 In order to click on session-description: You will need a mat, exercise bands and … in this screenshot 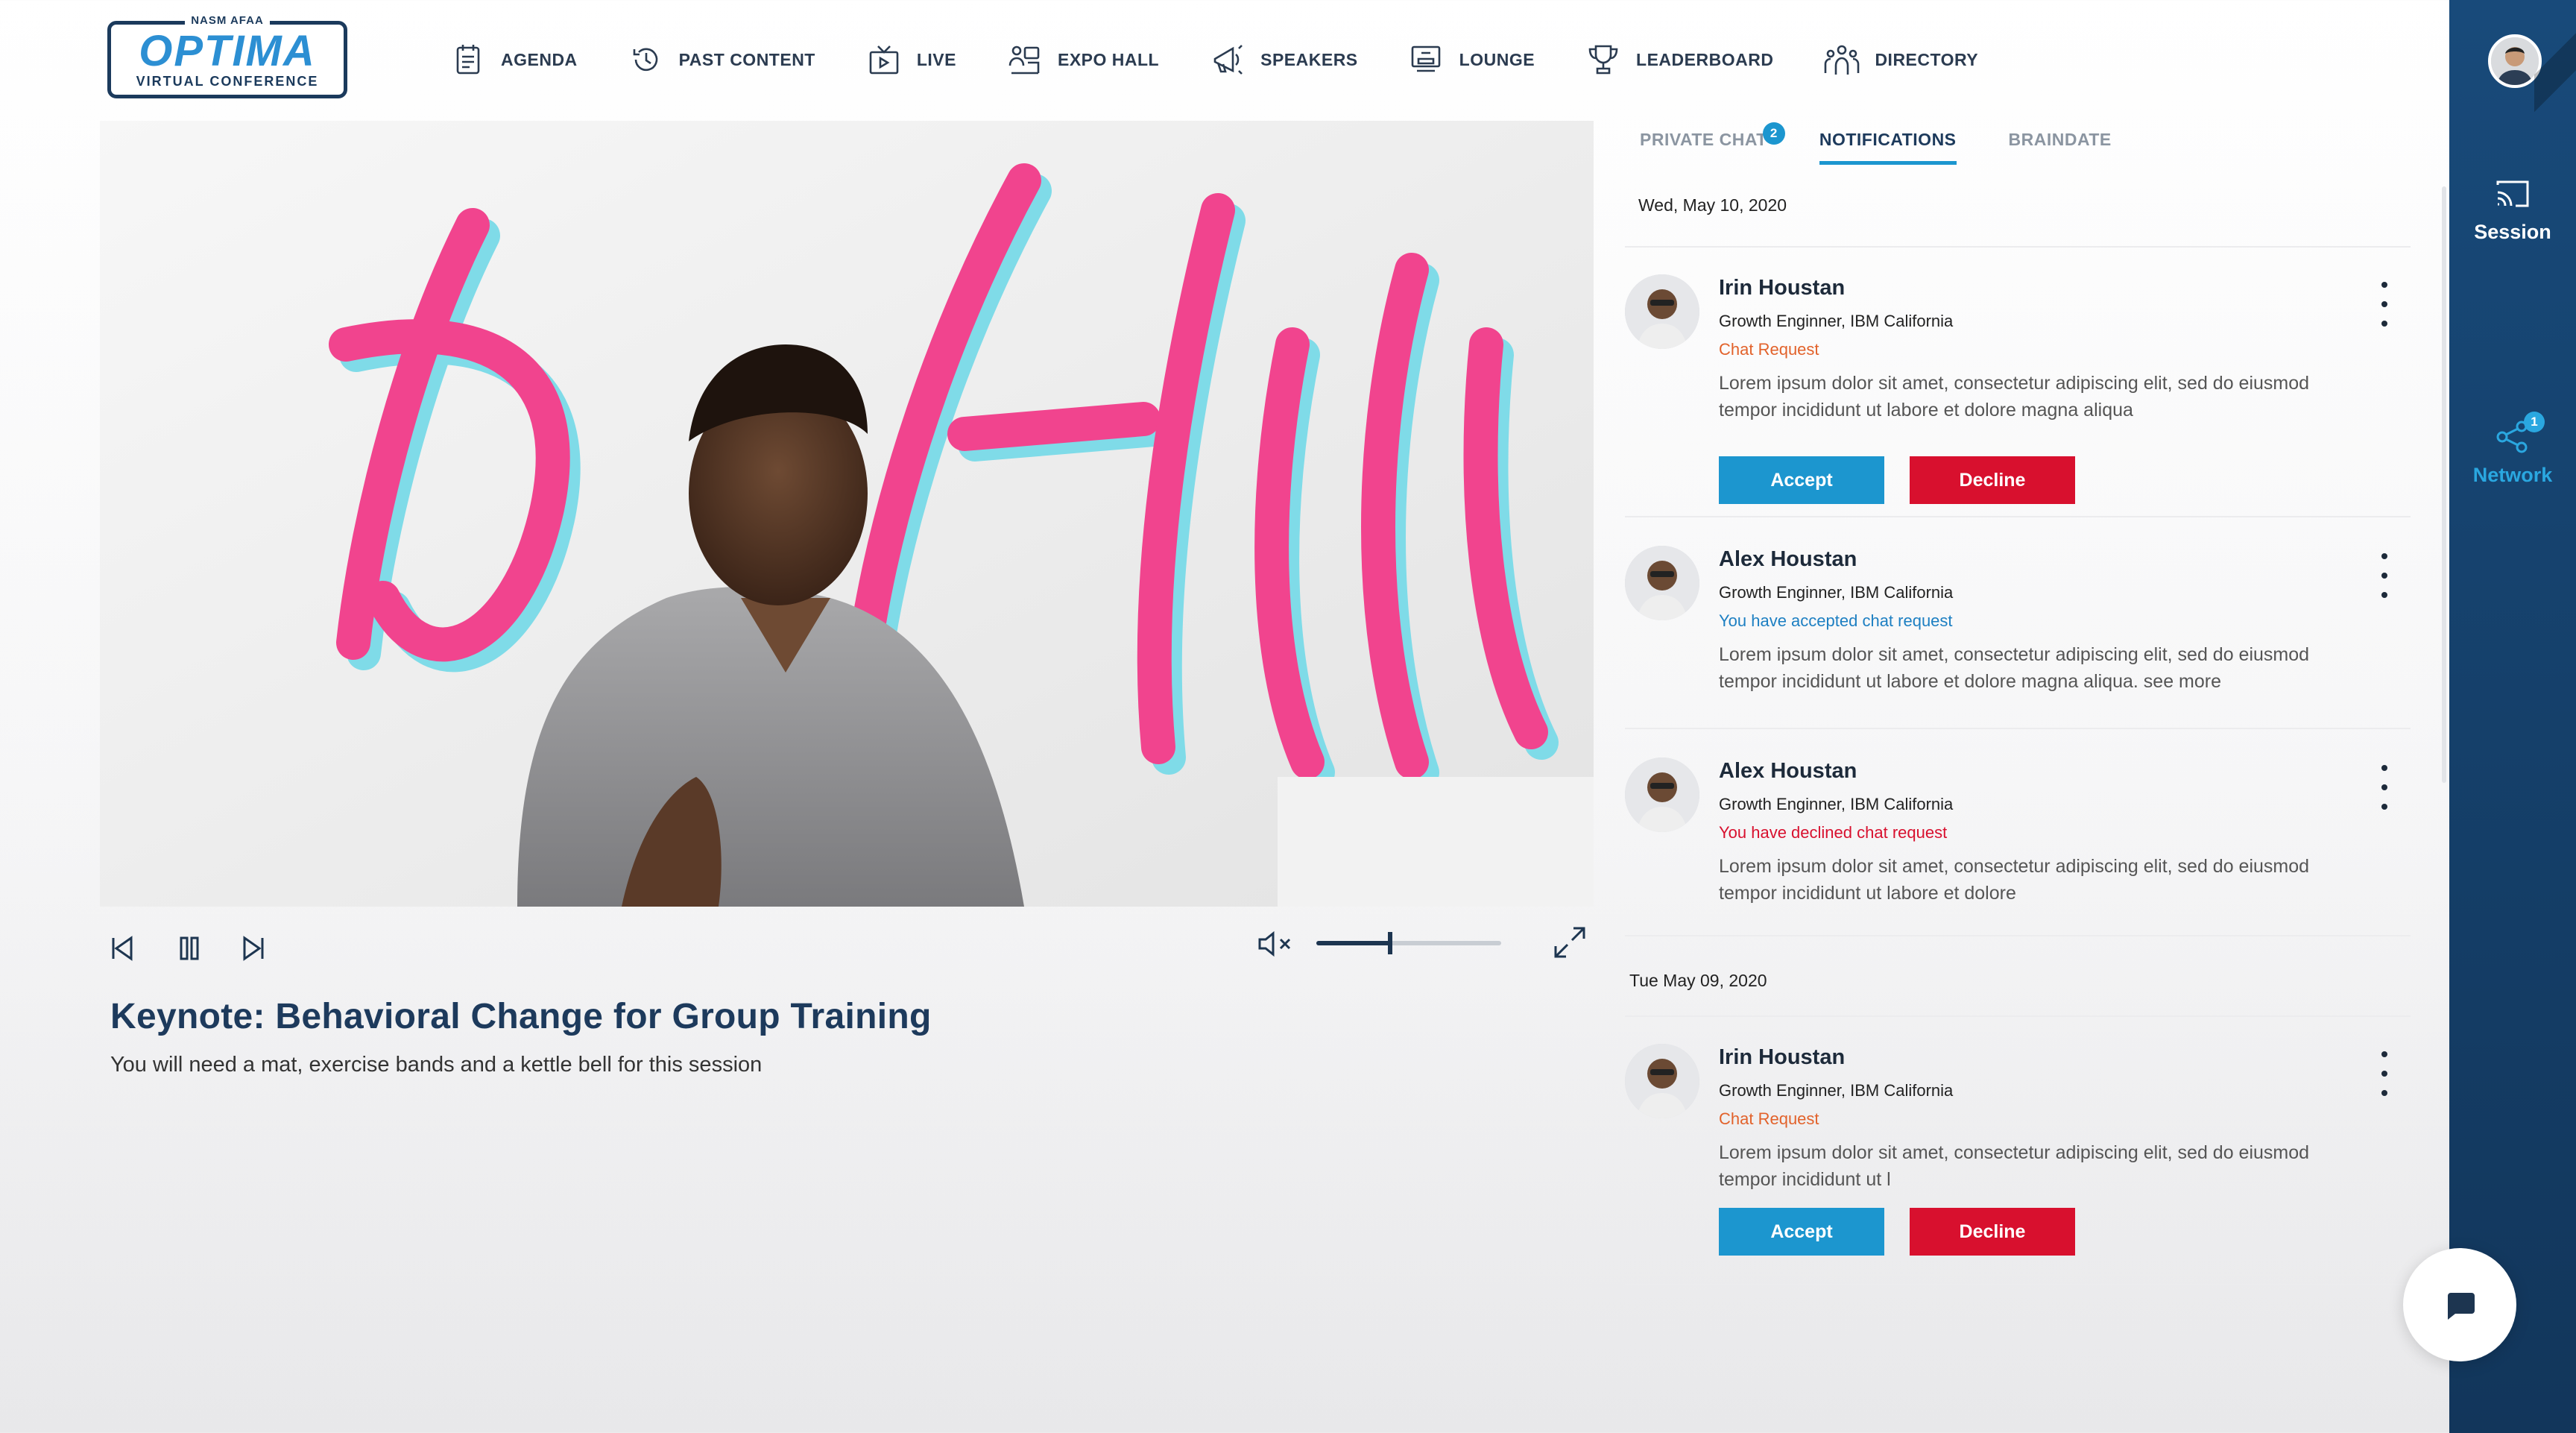, I will do `click(436, 1065)`.